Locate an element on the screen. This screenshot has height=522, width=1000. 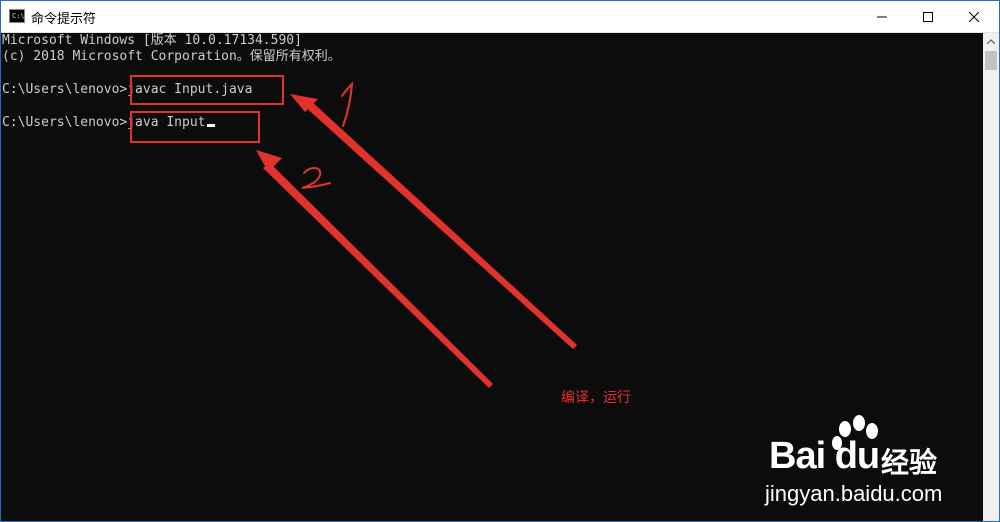
close-button is located at coordinates (974, 16).